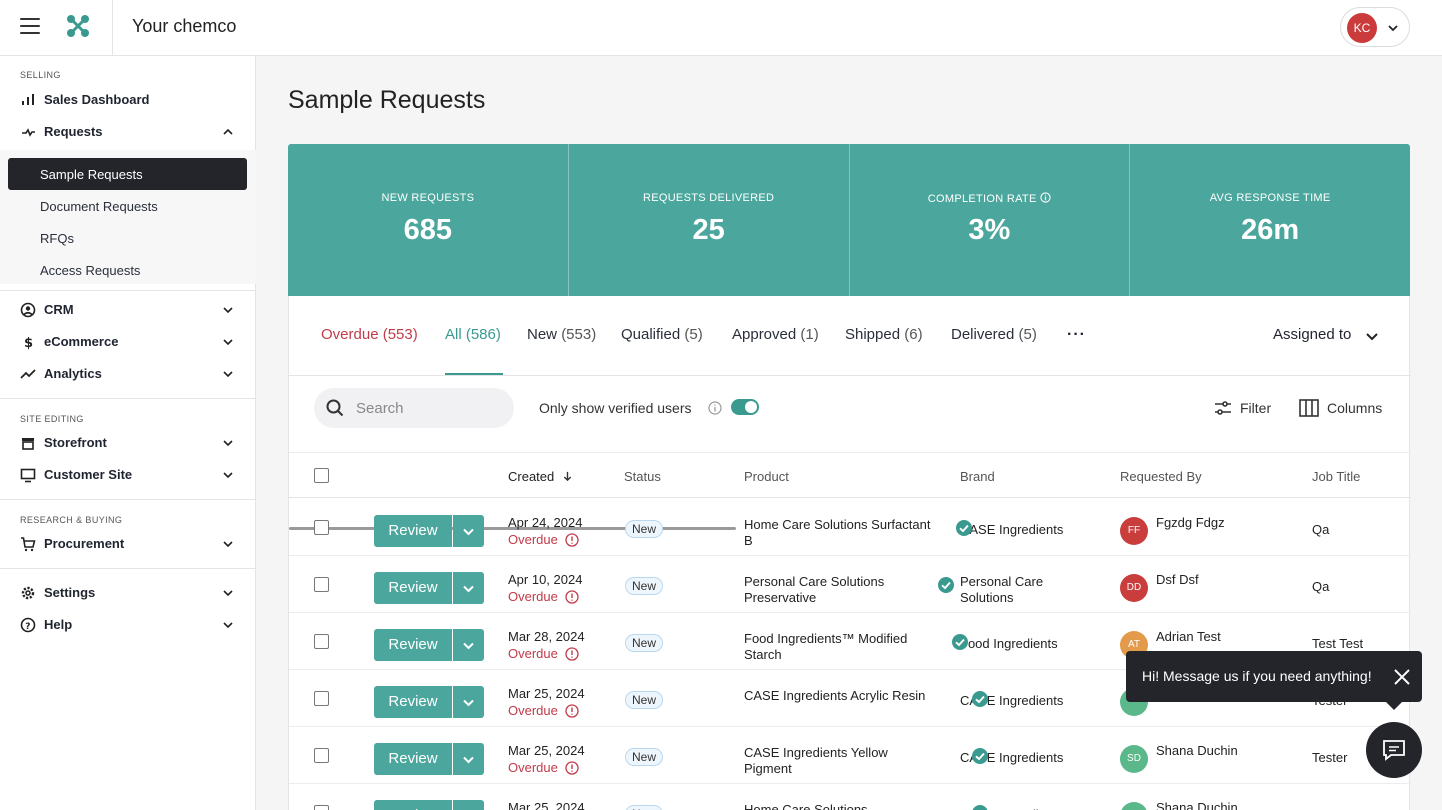 The width and height of the screenshot is (1442, 810). I want to click on more-tabs-button: ···, so click(1076, 335).